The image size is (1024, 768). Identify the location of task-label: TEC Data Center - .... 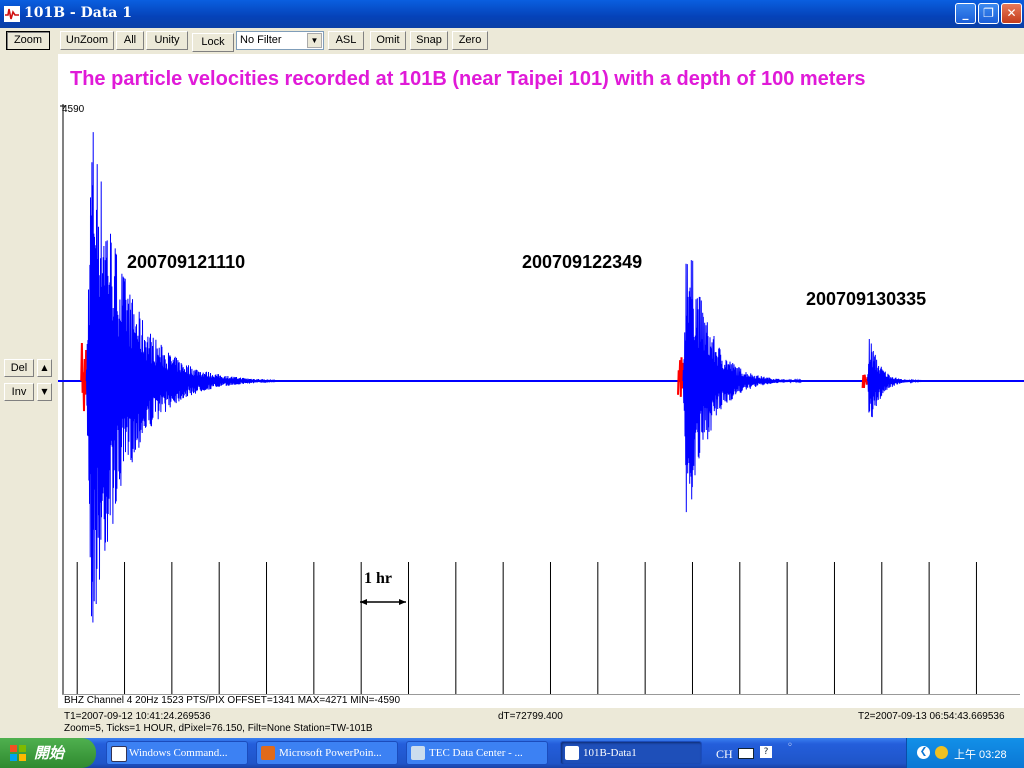
(476, 753).